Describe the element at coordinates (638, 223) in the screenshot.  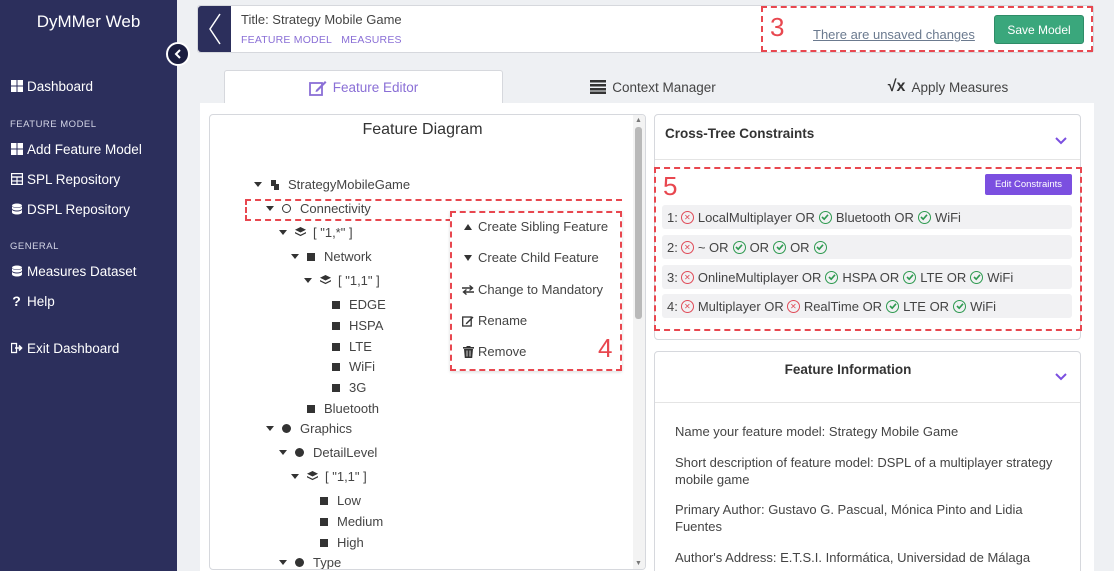
I see `scroll-thumb` at that location.